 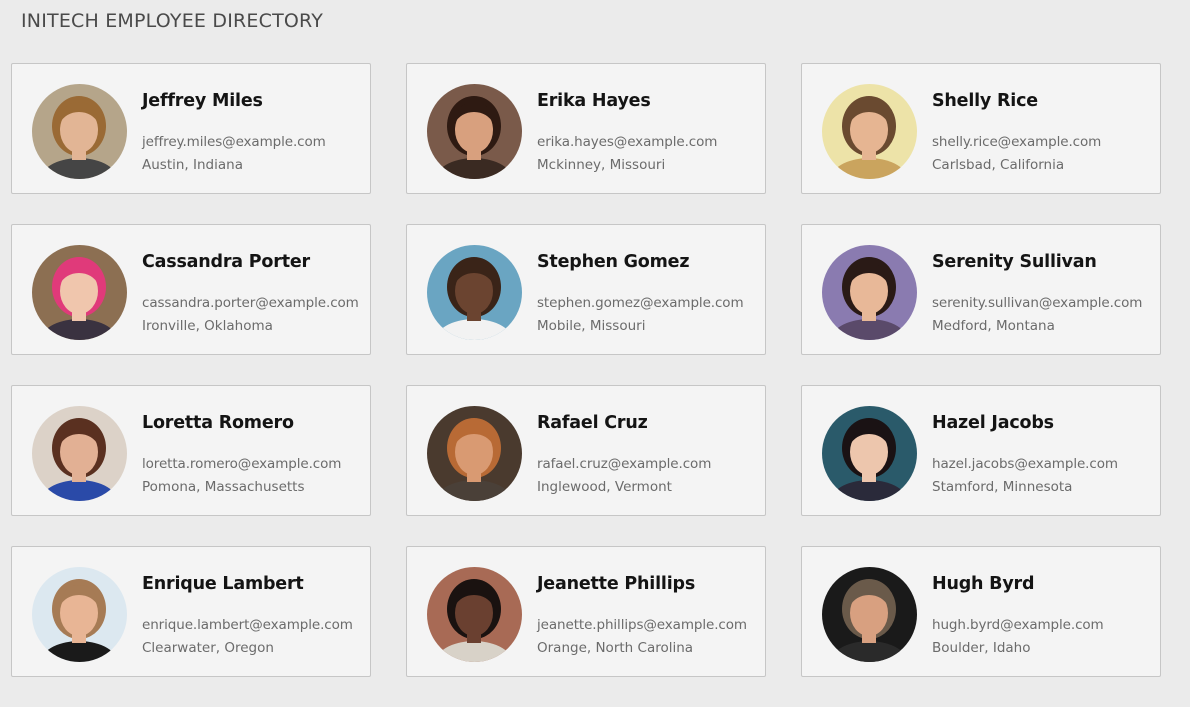 I want to click on employee-email: enrique.lambert@example.com, so click(x=247, y=625).